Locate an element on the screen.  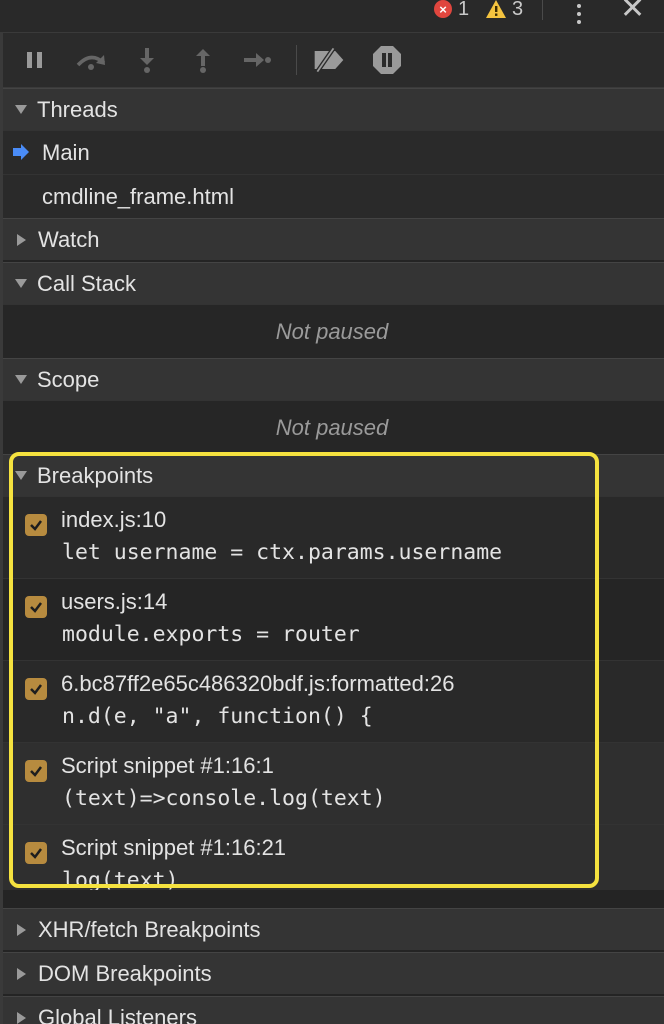
section-title: XHR/fetch Breakpoints is located at coordinates (149, 929).